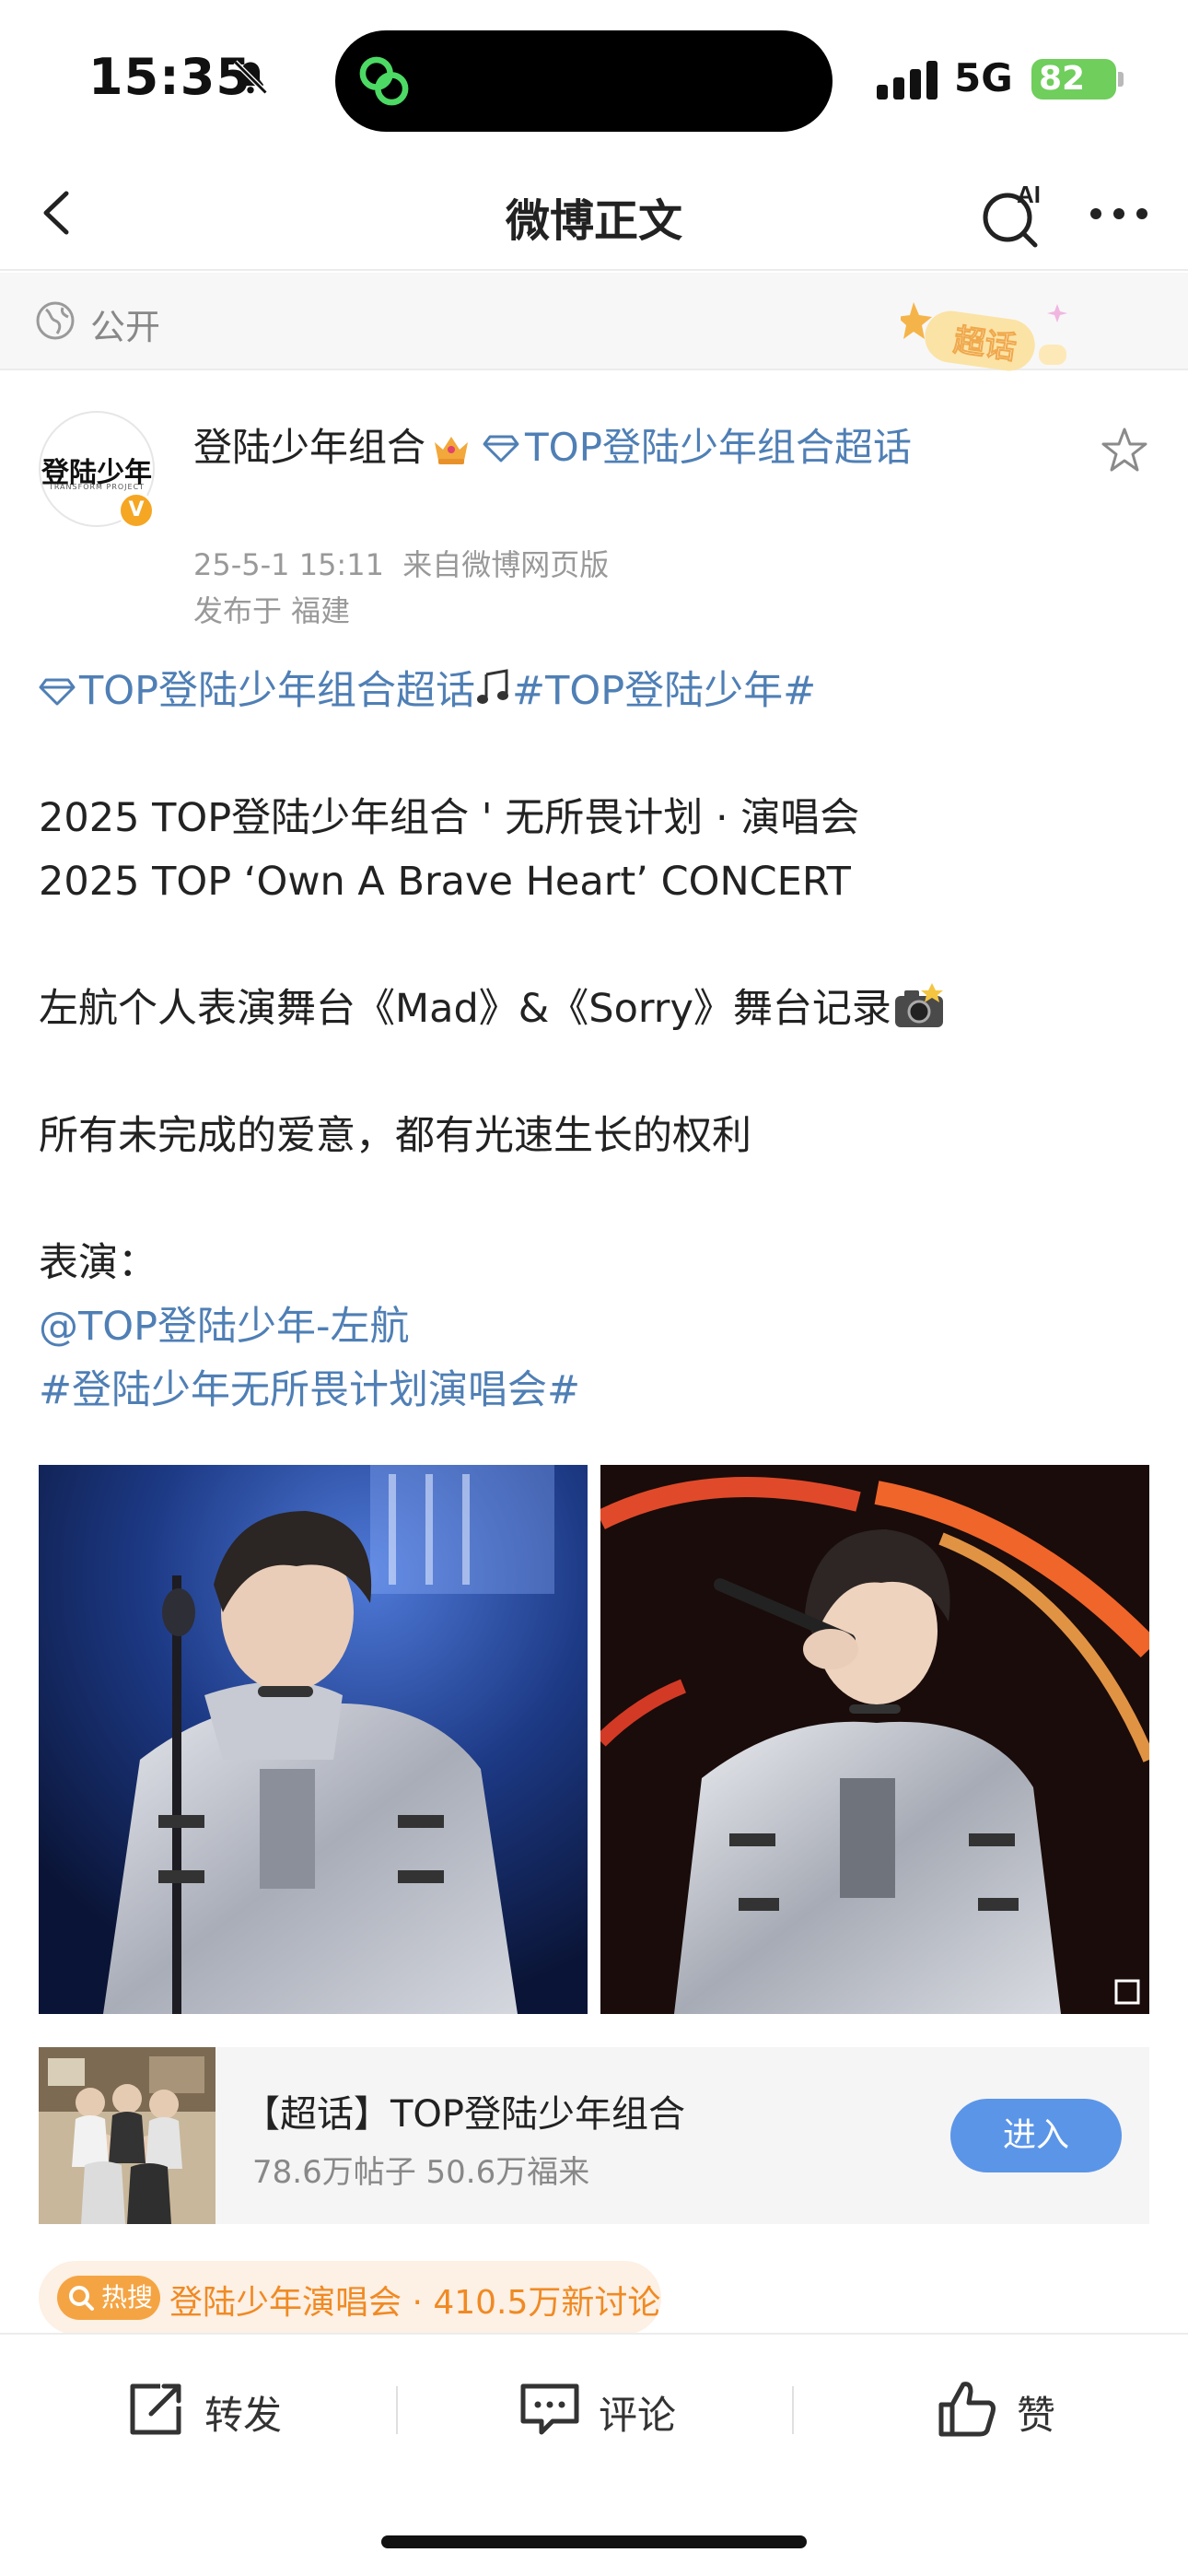 Image resolution: width=1188 pixels, height=2576 pixels. What do you see at coordinates (465, 1009) in the screenshot?
I see `post-text: 左航个人表演舞台《Mad》&《Sorry》舞台记录` at bounding box center [465, 1009].